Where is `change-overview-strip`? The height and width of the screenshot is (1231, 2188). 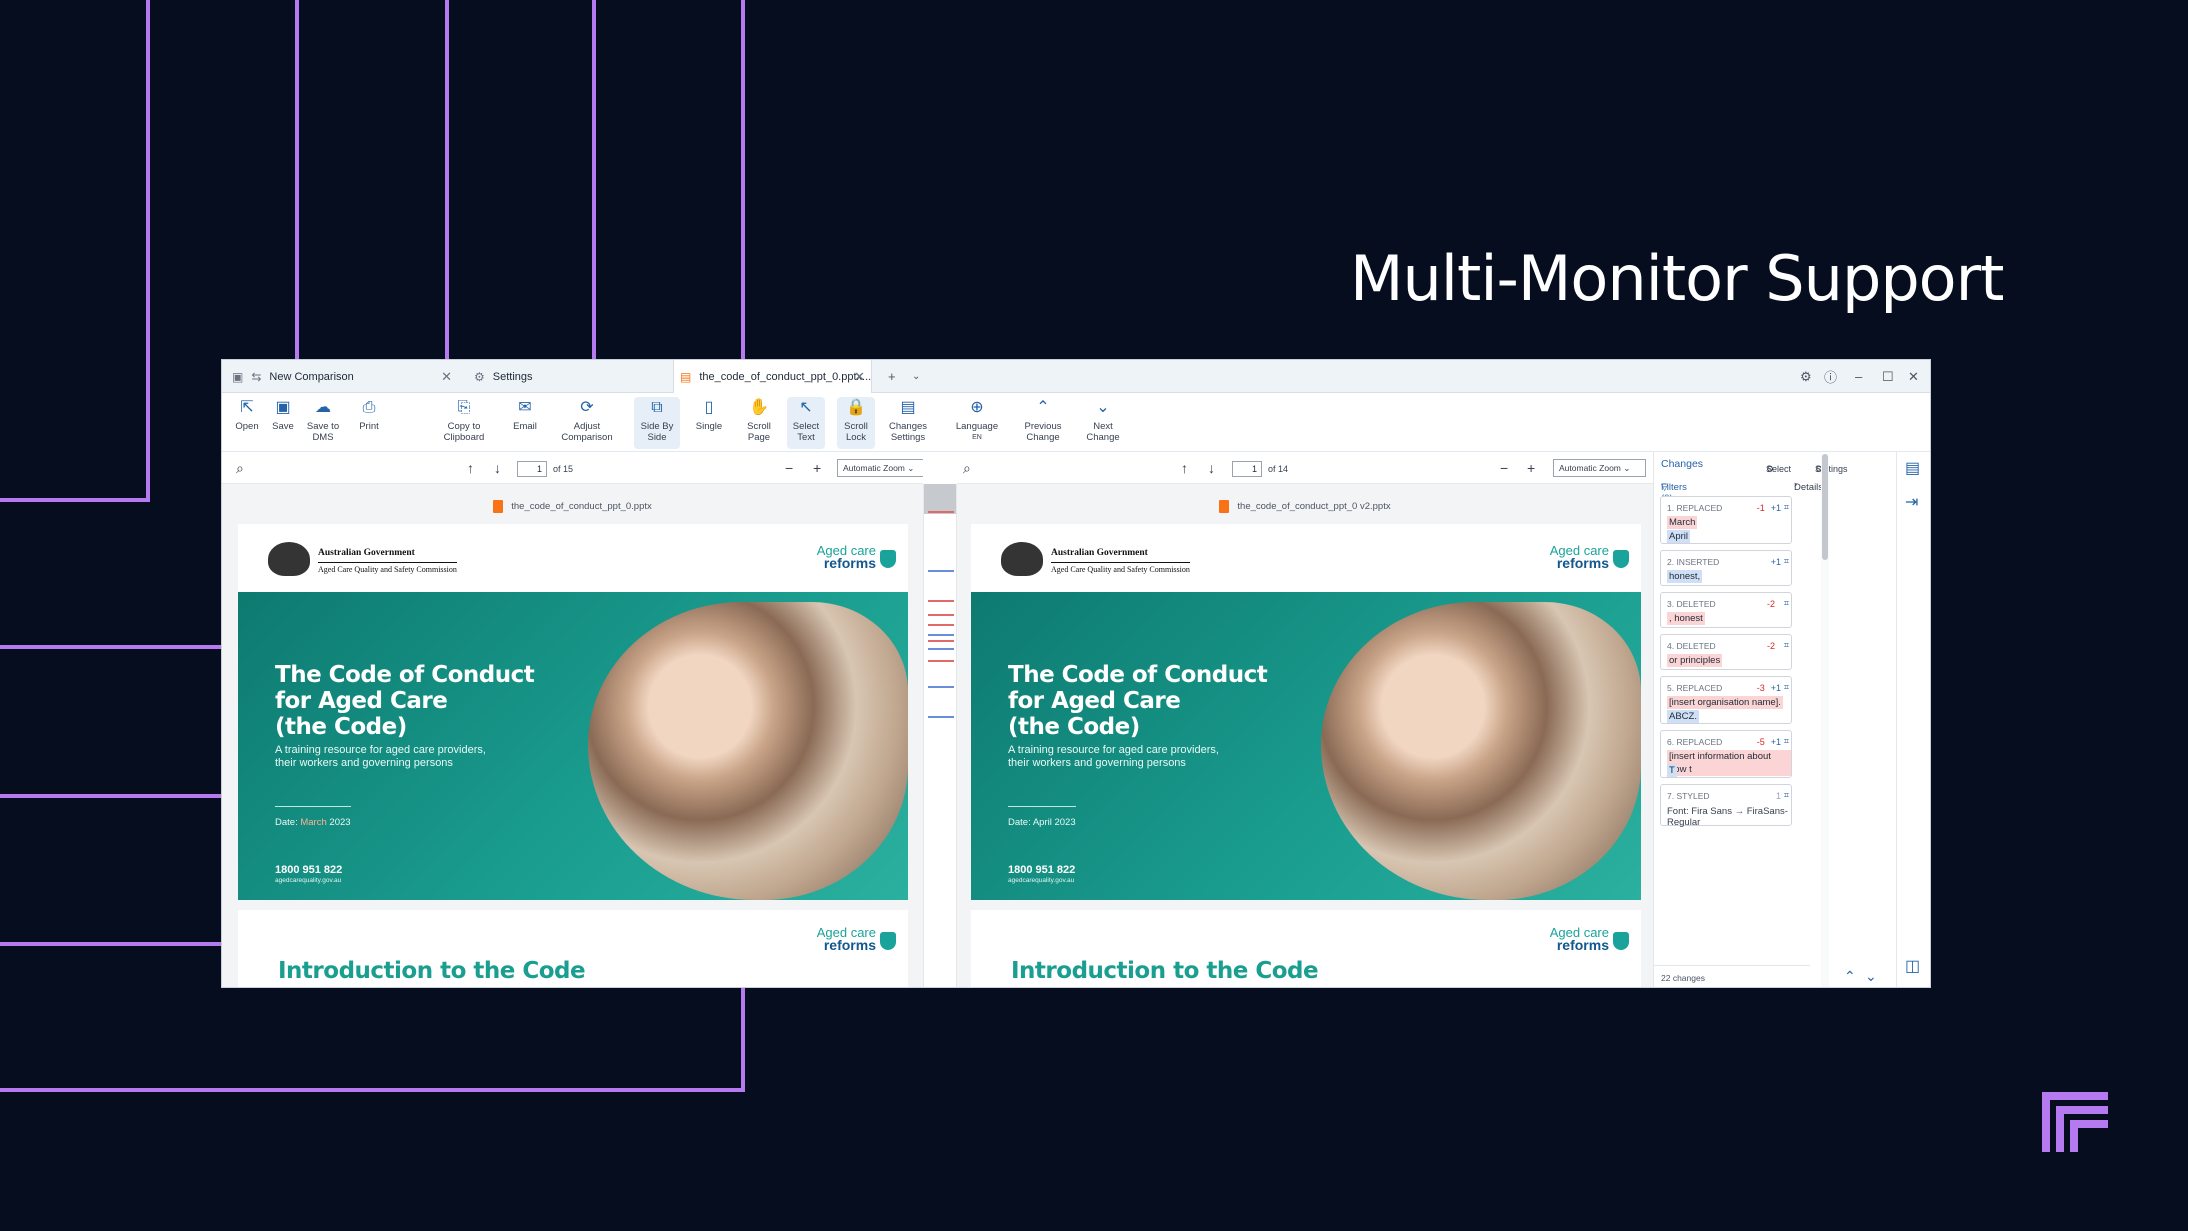
change-overview-strip is located at coordinates (940, 735).